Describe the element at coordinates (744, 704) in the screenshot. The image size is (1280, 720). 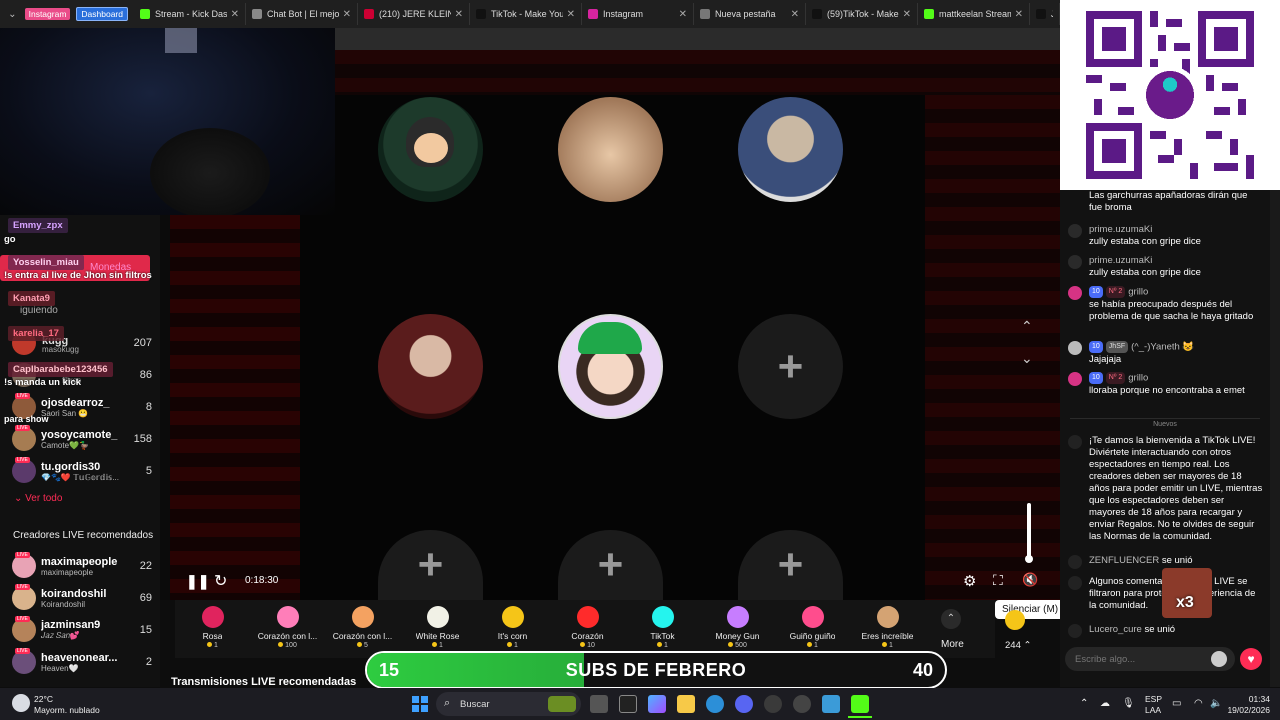
I see `discord-icon` at that location.